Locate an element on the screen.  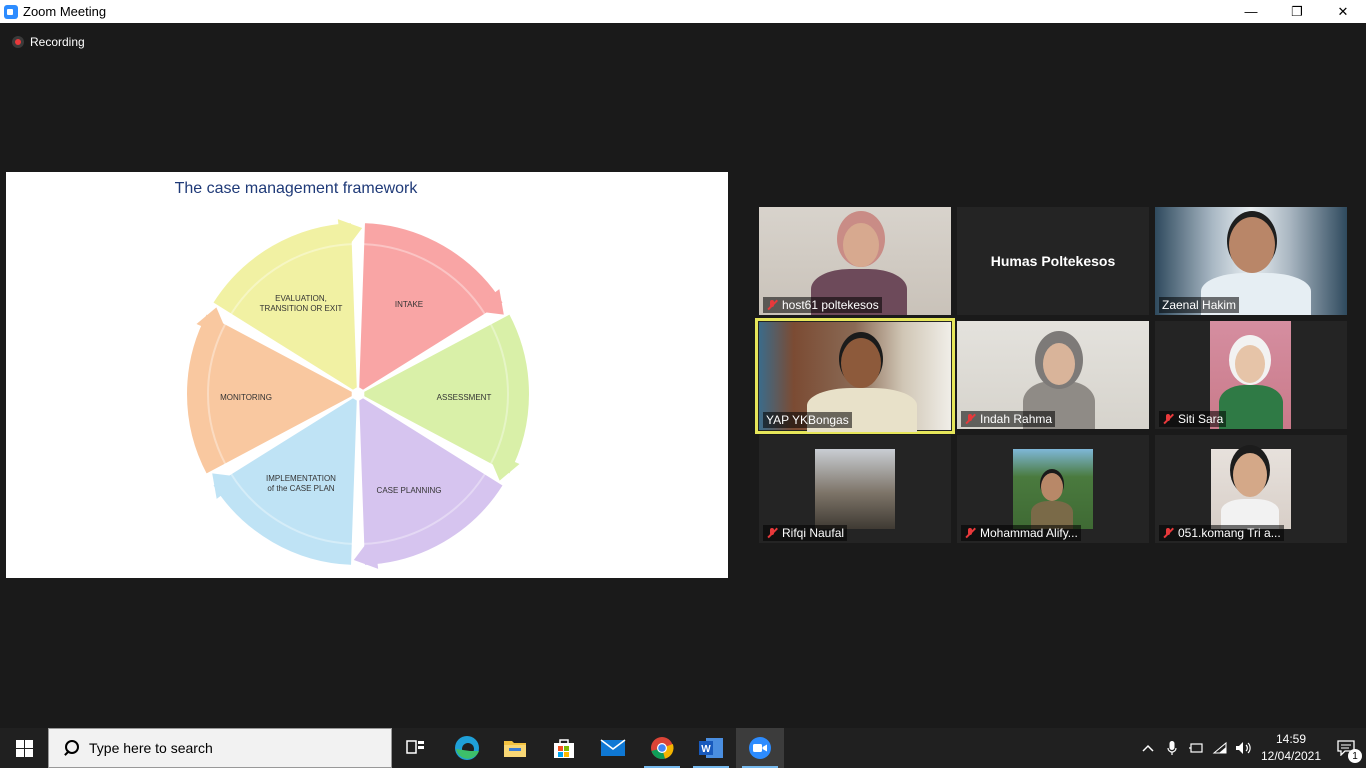
segment-label-assessment: ASSESSMENT is located at coordinates (464, 397).